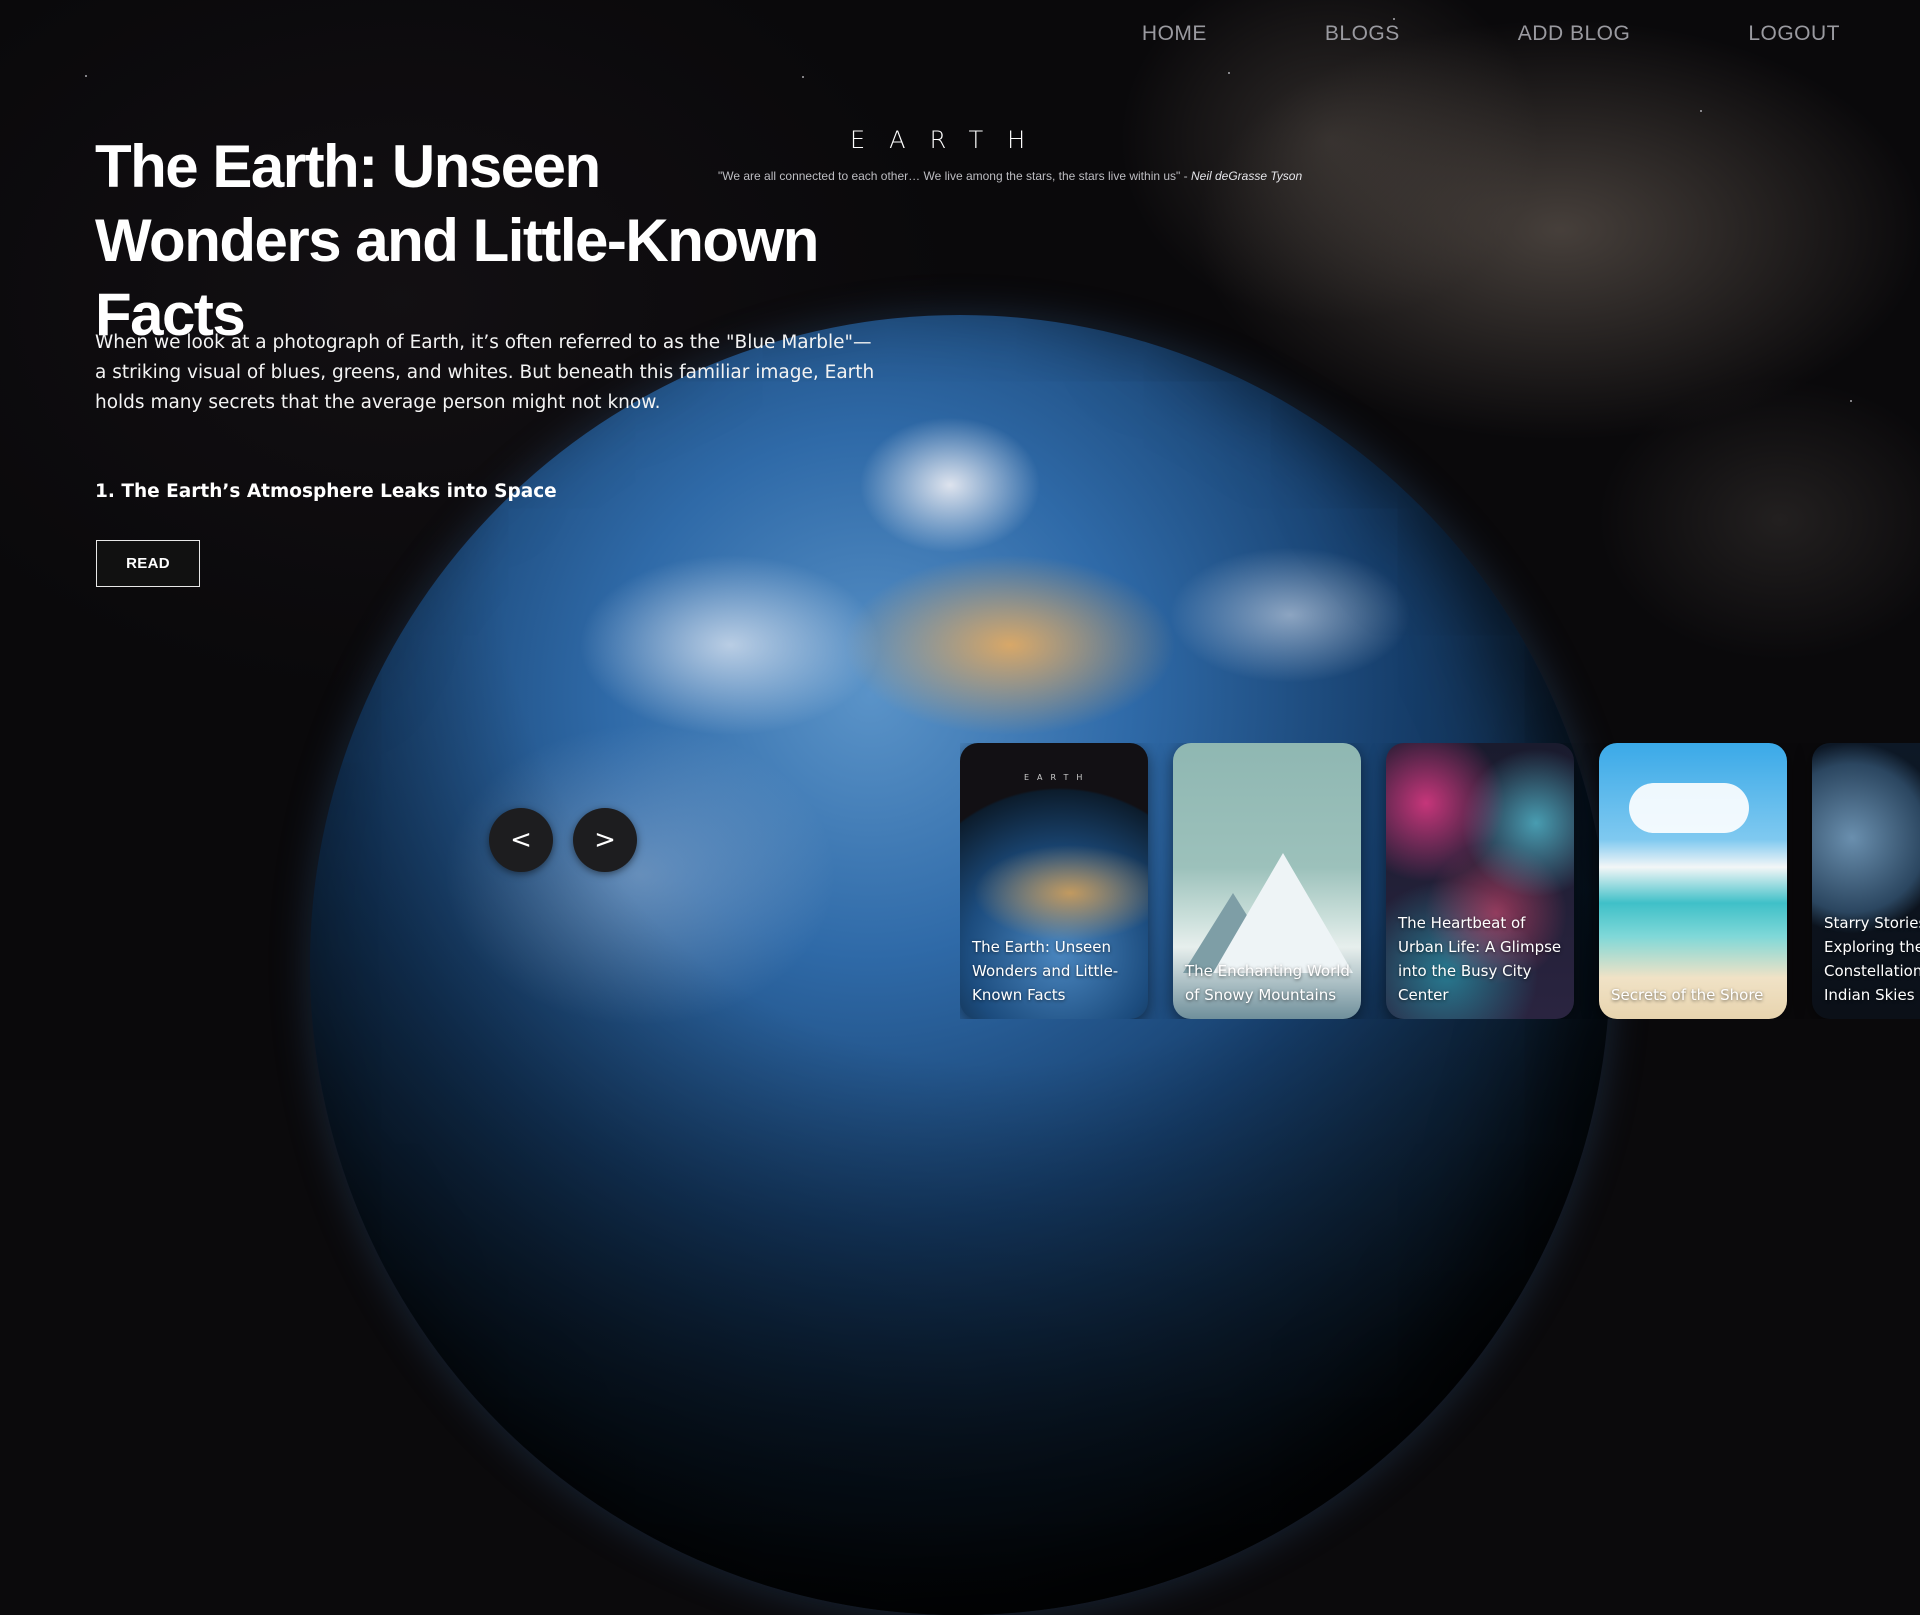  Describe the element at coordinates (1687, 995) in the screenshot. I see `card-title: Secrets of the Shore` at that location.